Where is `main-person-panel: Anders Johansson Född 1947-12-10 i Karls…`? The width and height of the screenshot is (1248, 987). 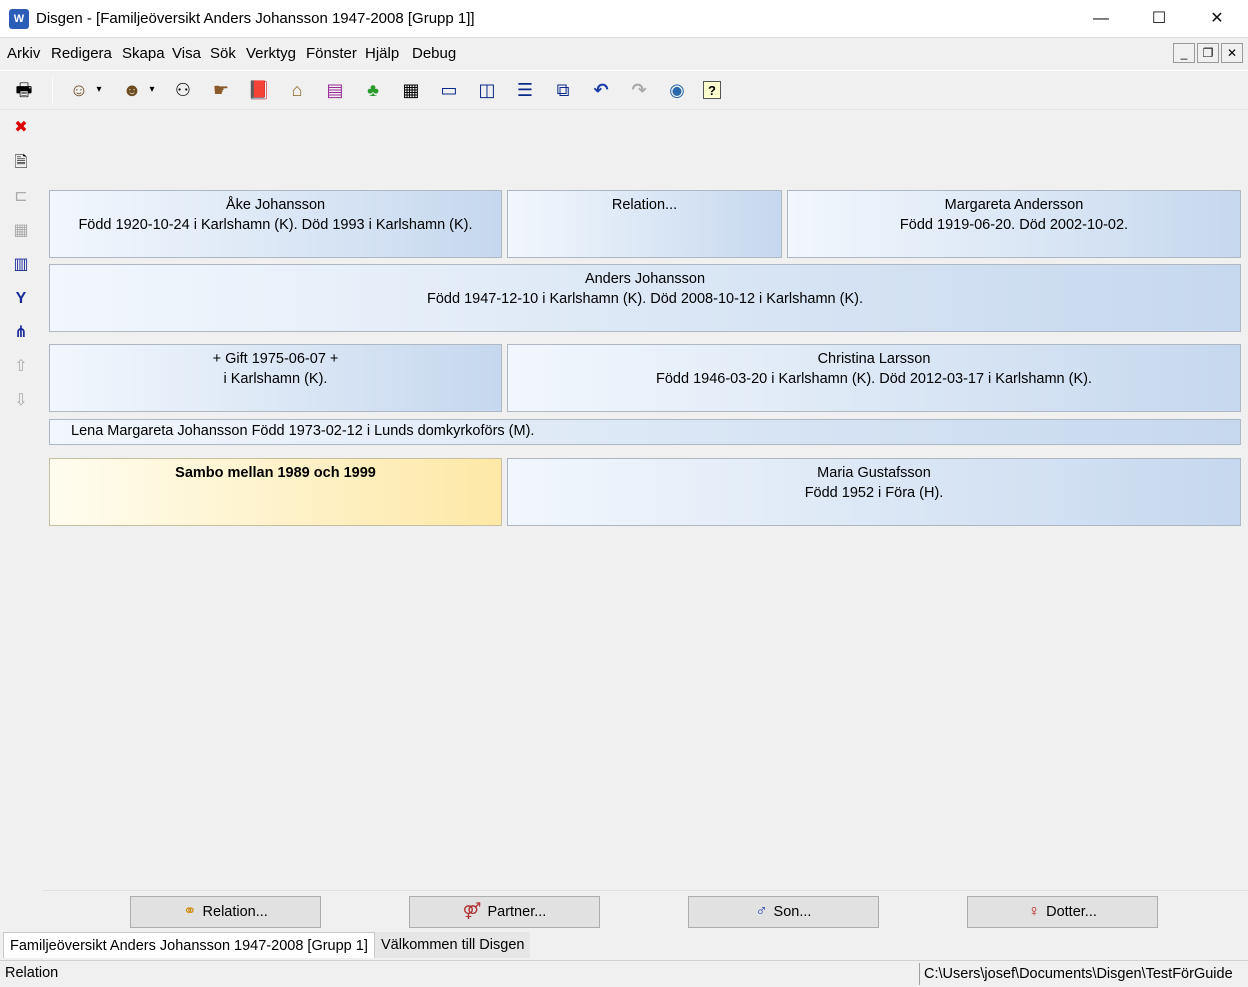
main-person-panel: Anders Johansson Född 1947-12-10 i Karls… is located at coordinates (645, 298).